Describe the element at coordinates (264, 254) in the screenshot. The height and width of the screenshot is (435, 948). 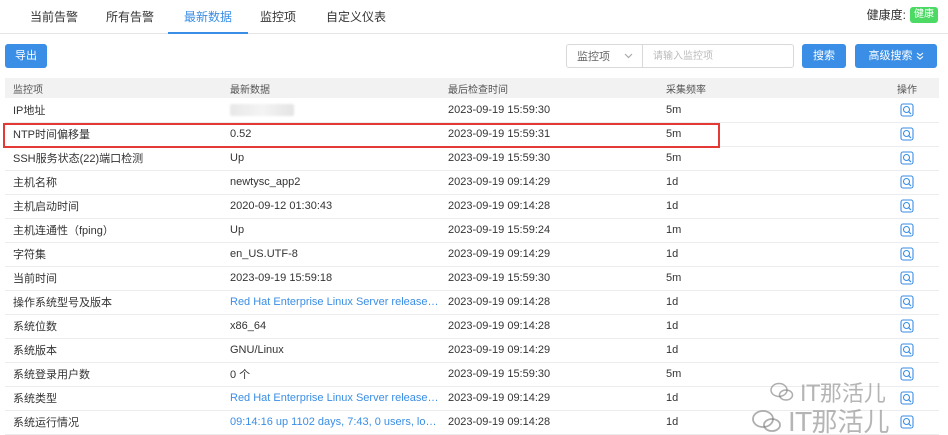
I see `cell-latest-data: en_US.UTF-8` at that location.